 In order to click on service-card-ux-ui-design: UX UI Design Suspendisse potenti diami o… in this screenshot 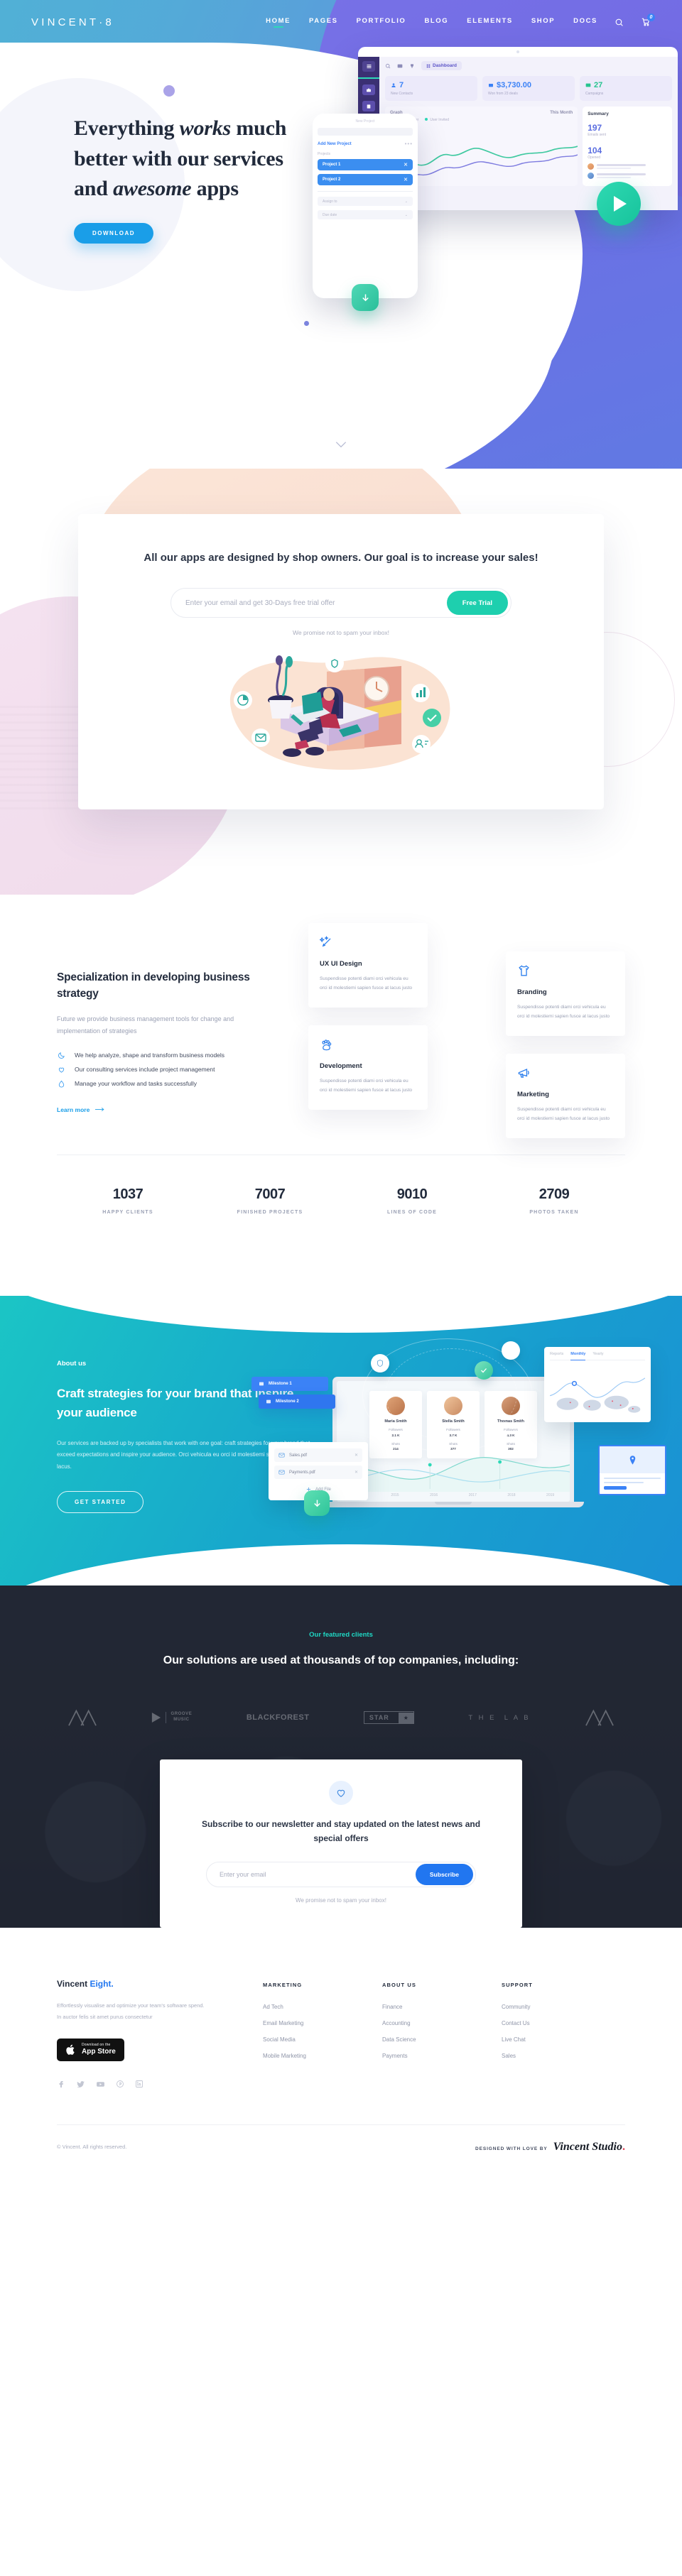, I will do `click(368, 965)`.